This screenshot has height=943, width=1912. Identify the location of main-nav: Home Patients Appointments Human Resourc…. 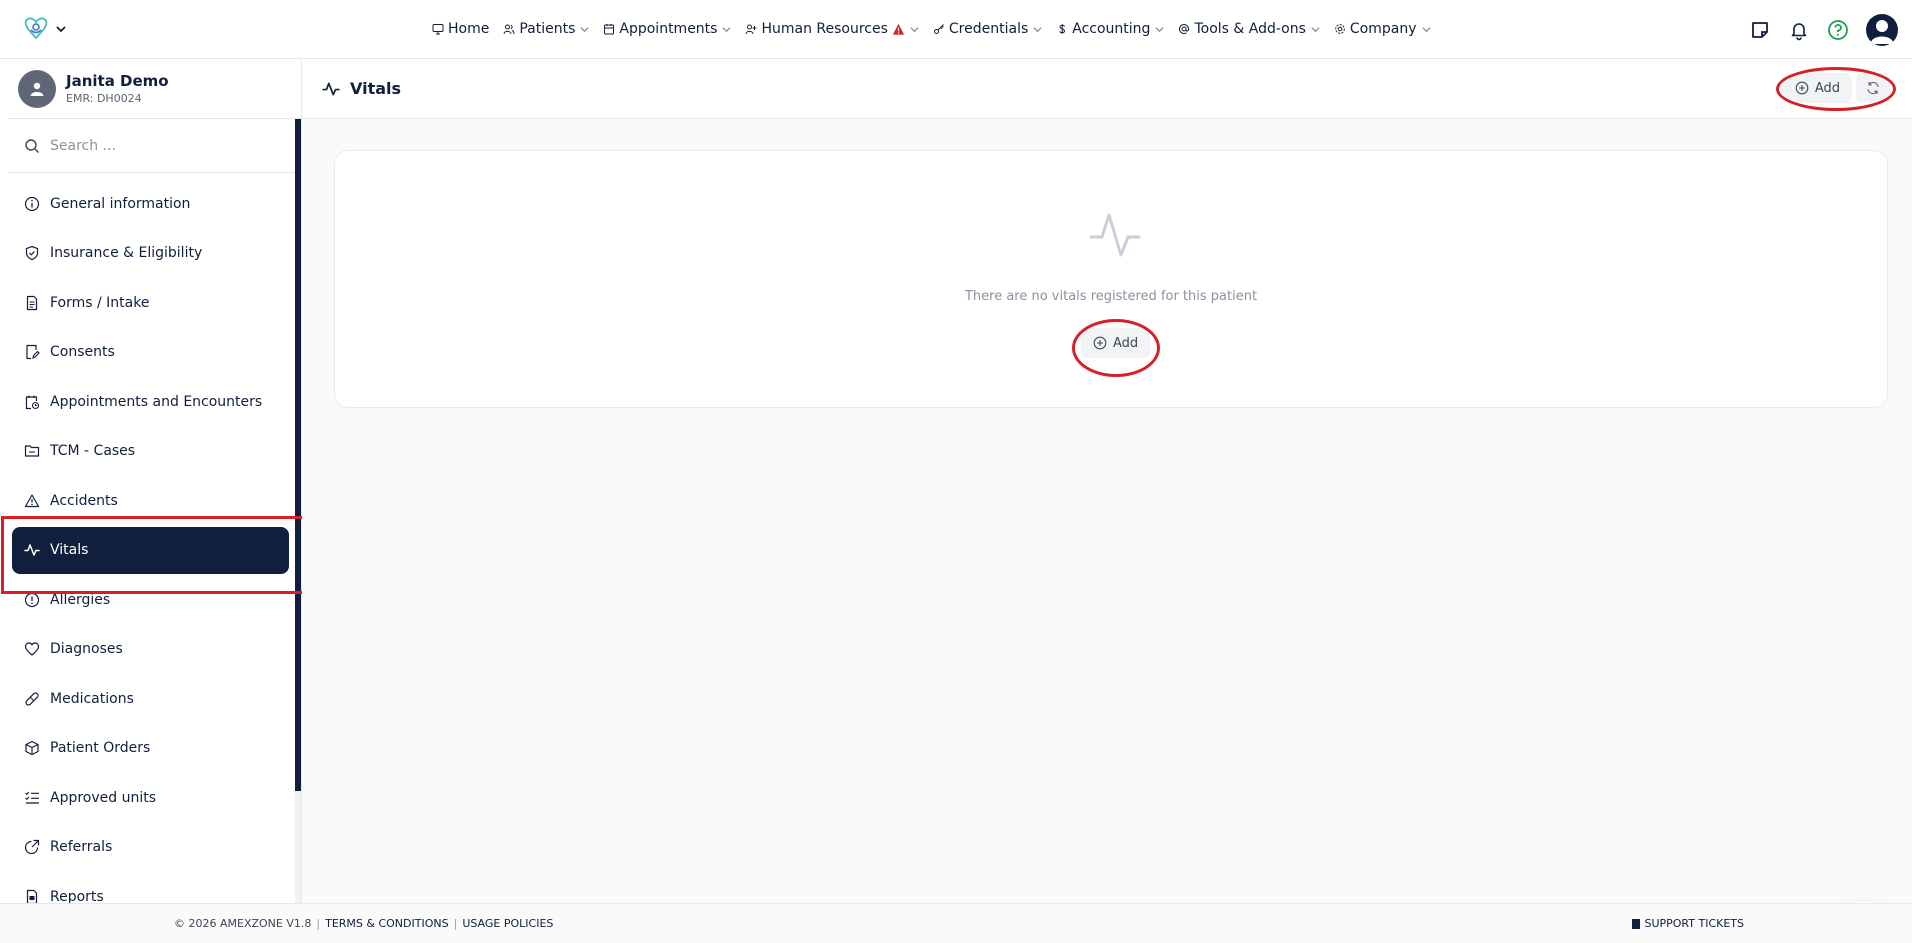
(931, 29).